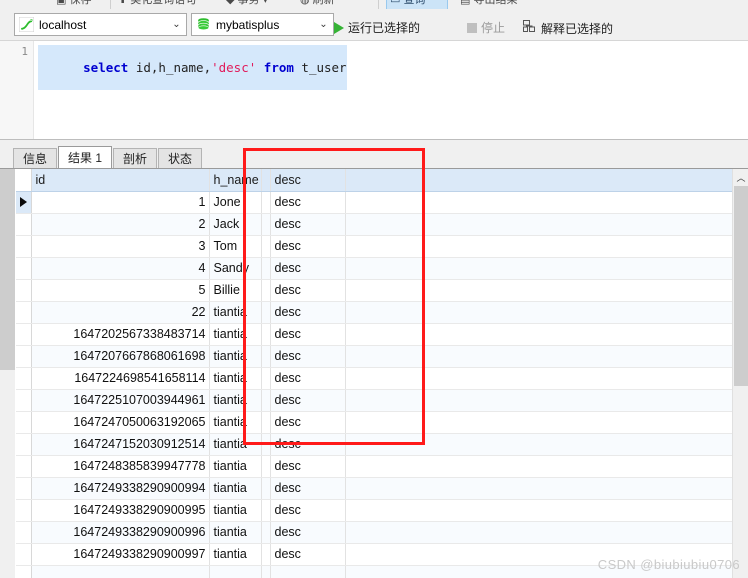 The width and height of the screenshot is (748, 578). What do you see at coordinates (120, 510) in the screenshot?
I see `cell-id: 1647249338290900995` at bounding box center [120, 510].